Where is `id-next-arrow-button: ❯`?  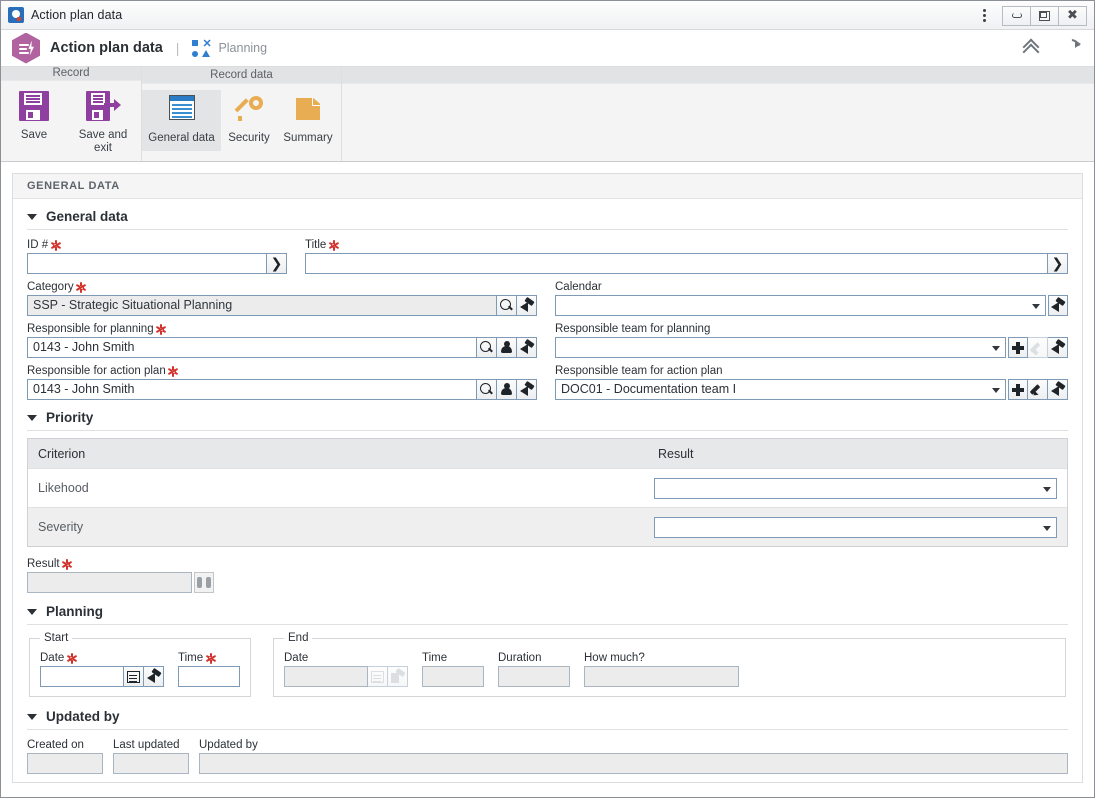
id-next-arrow-button: ❯ is located at coordinates (277, 263).